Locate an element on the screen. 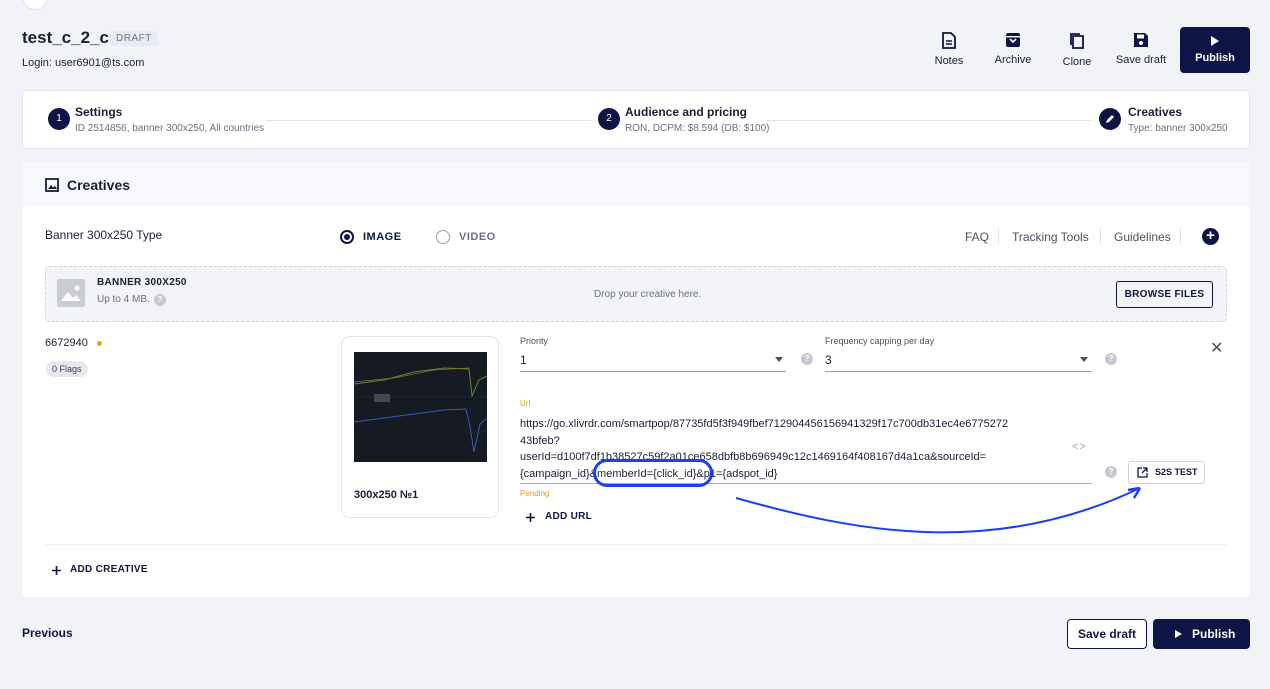  annotation-arrow is located at coordinates (938, 510).